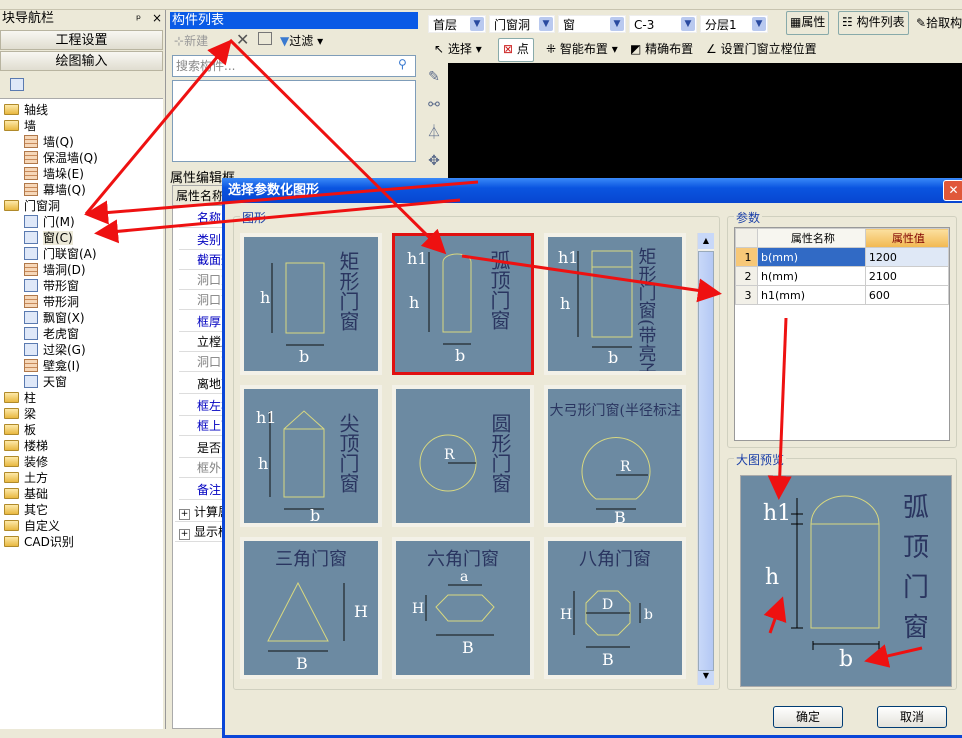 The image size is (962, 738). Describe the element at coordinates (457, 23) in the screenshot. I see `floor-select: 首层 ▼` at that location.